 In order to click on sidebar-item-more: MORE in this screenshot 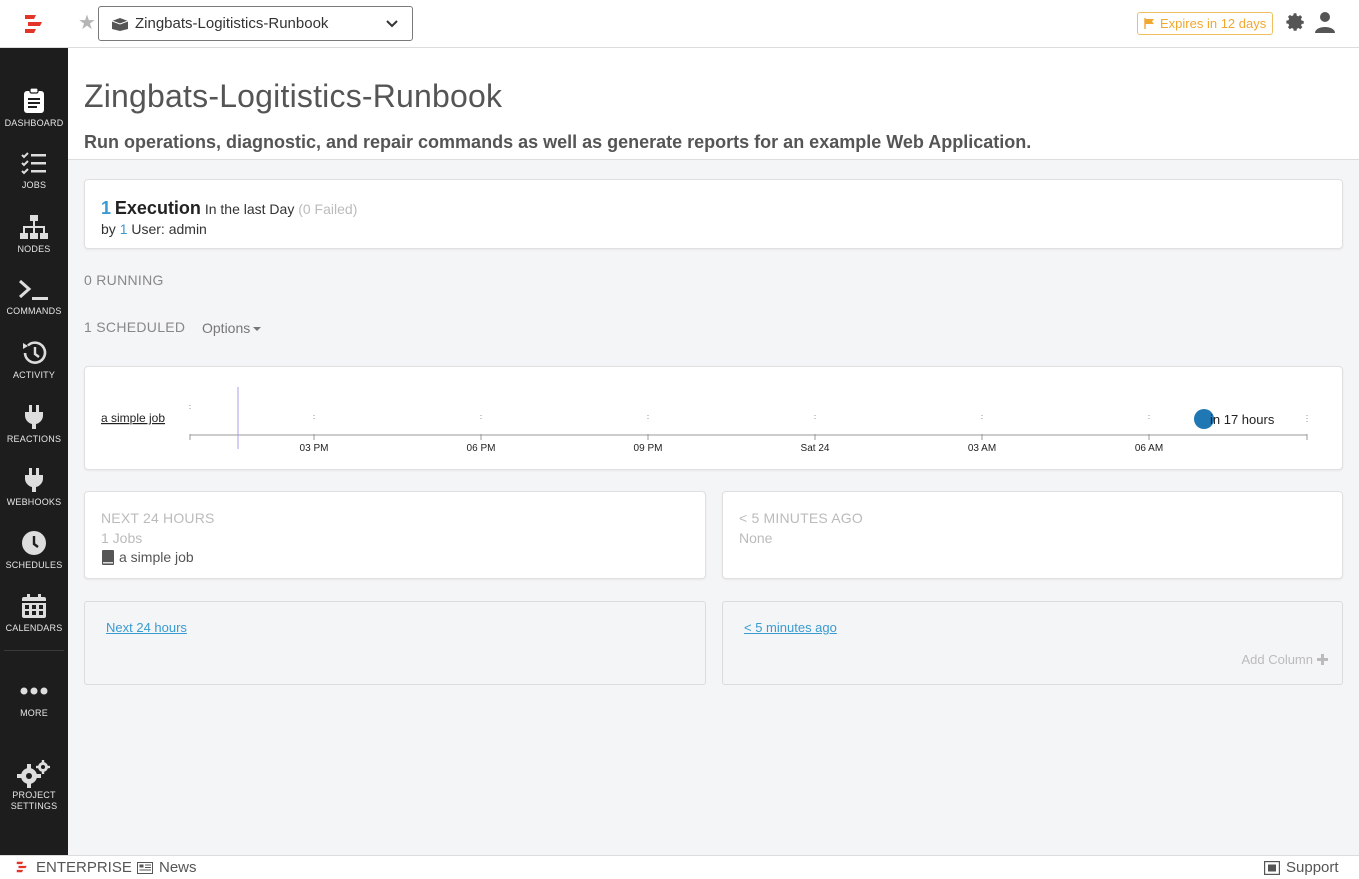, I will do `click(34, 714)`.